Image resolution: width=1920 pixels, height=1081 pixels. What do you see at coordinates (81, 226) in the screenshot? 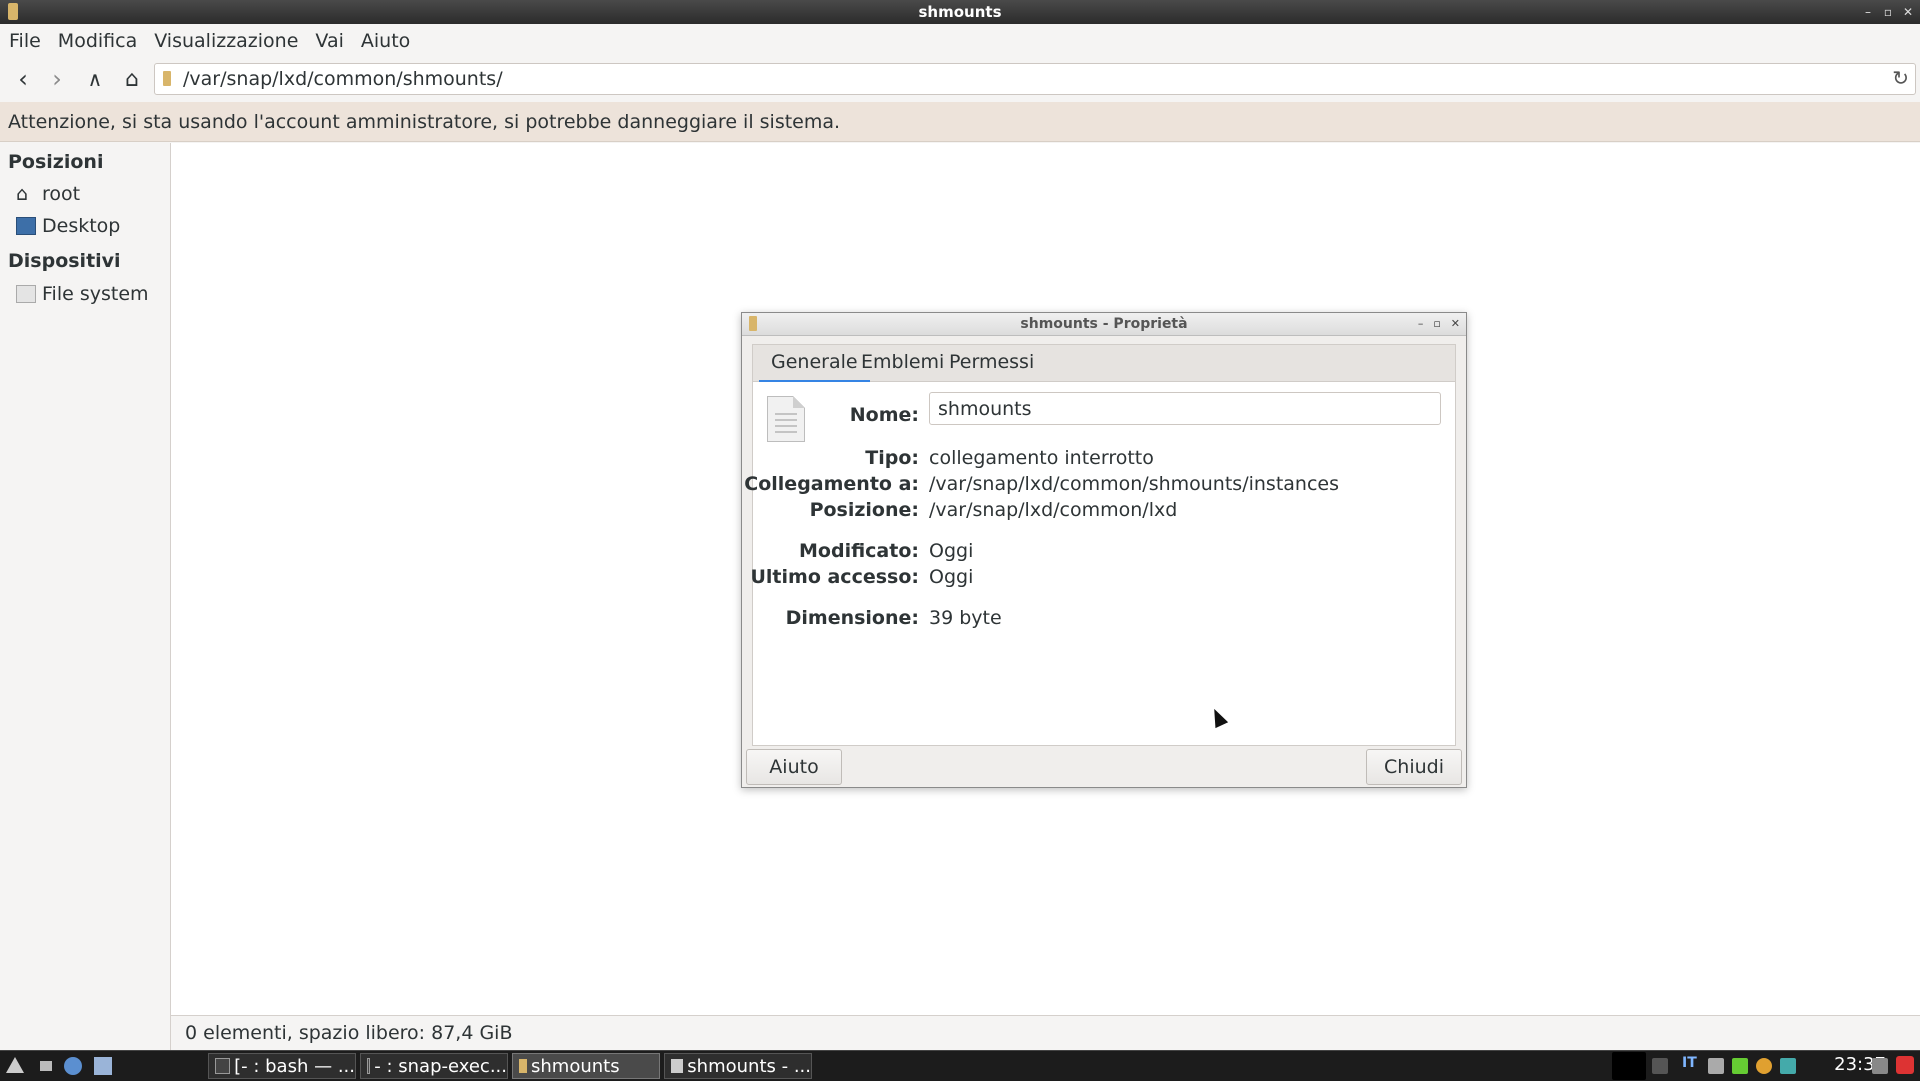
I see `sidebar-item-label: Desktop` at bounding box center [81, 226].